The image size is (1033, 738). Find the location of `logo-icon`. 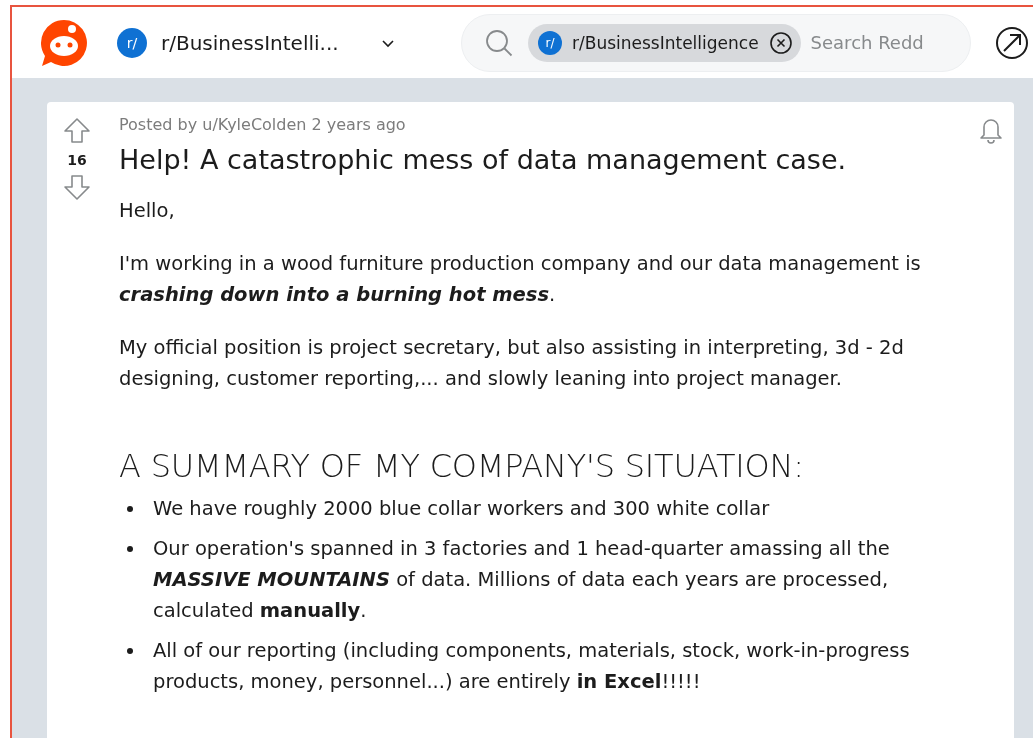

logo-icon is located at coordinates (64, 42).